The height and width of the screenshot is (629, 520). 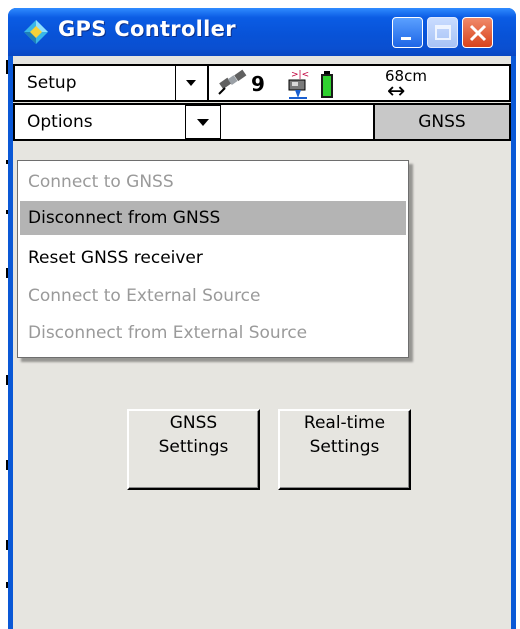 I want to click on setup-label: Setup, so click(x=52, y=83).